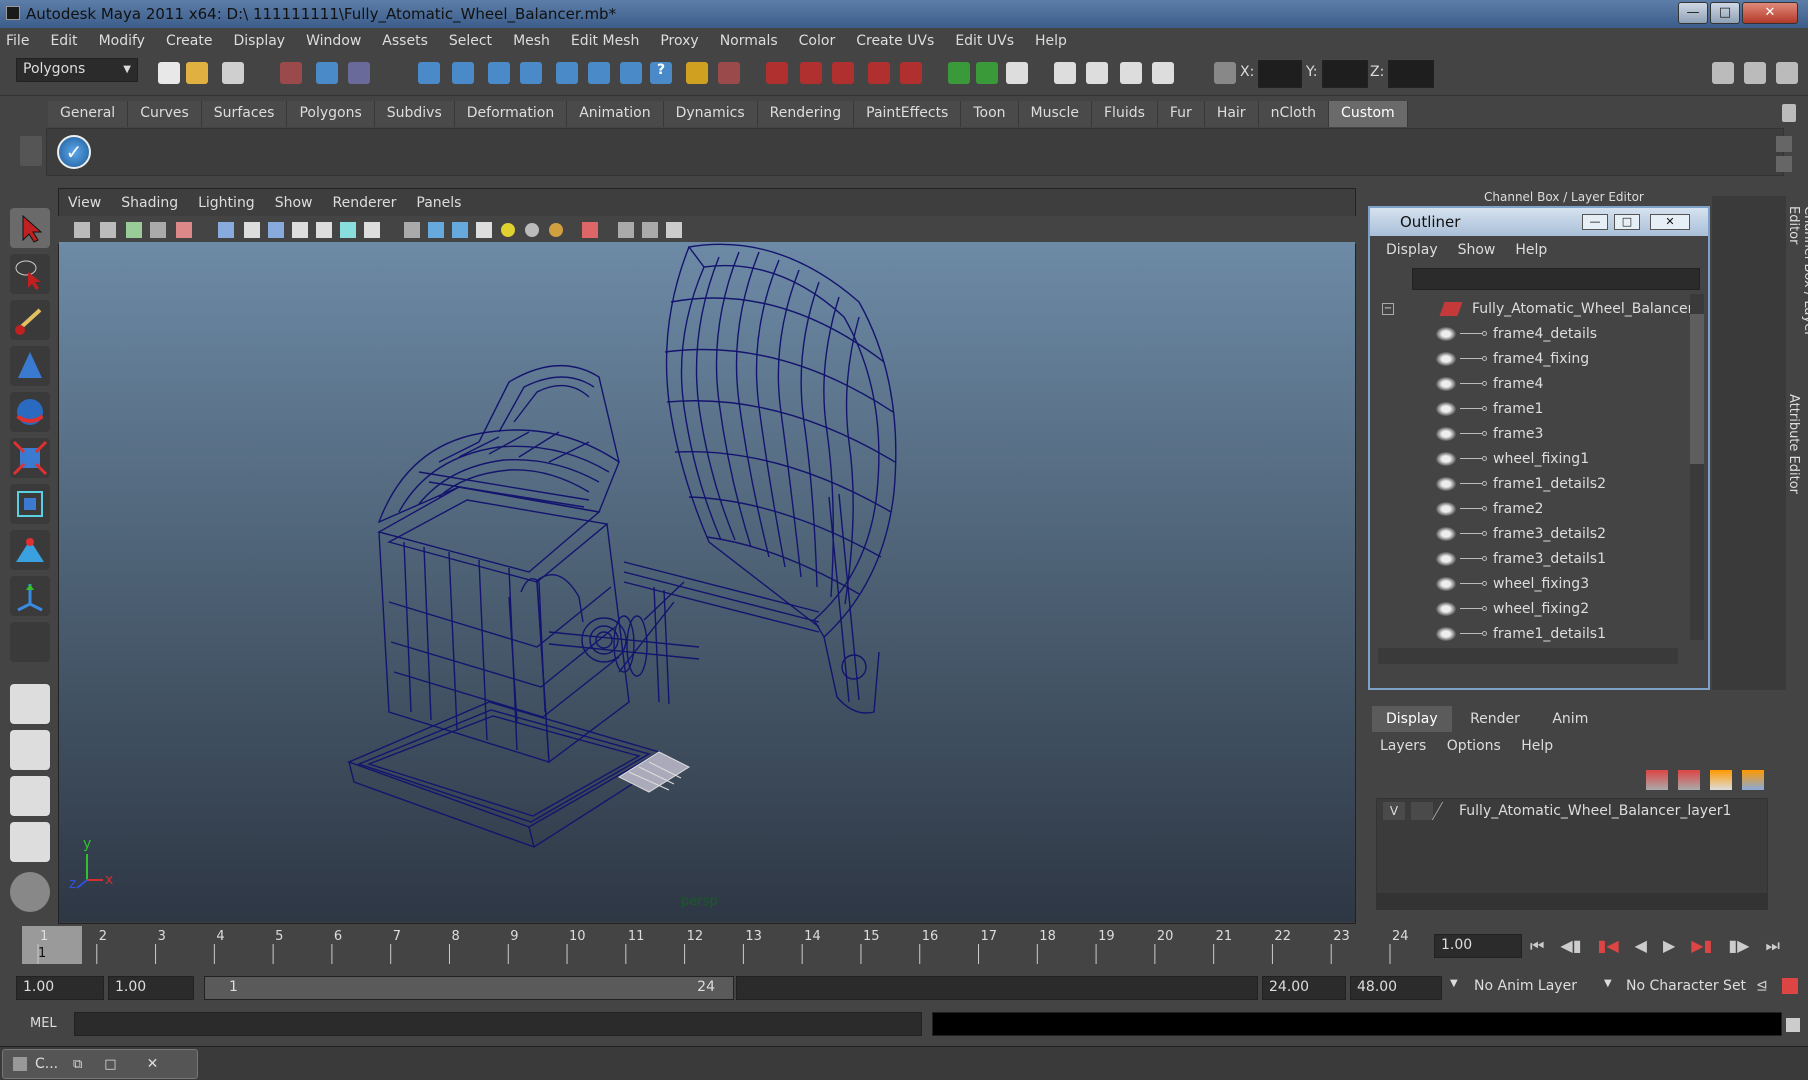 The height and width of the screenshot is (1080, 1808). What do you see at coordinates (151, 988) in the screenshot?
I see `playback-start-field: 1.00` at bounding box center [151, 988].